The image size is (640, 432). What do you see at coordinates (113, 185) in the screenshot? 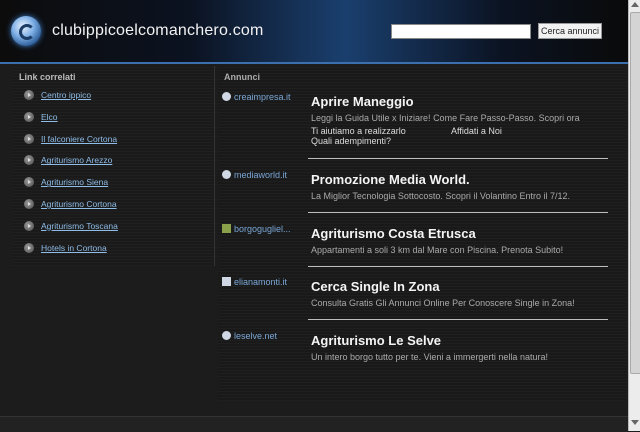
I see `list-item: Agriturismo Siena` at bounding box center [113, 185].